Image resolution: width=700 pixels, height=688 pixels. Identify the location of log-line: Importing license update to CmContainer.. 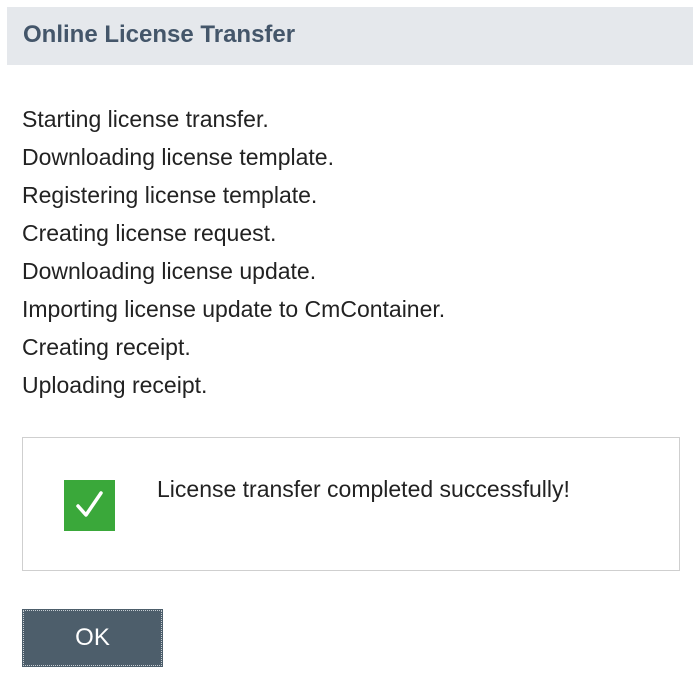
(234, 309).